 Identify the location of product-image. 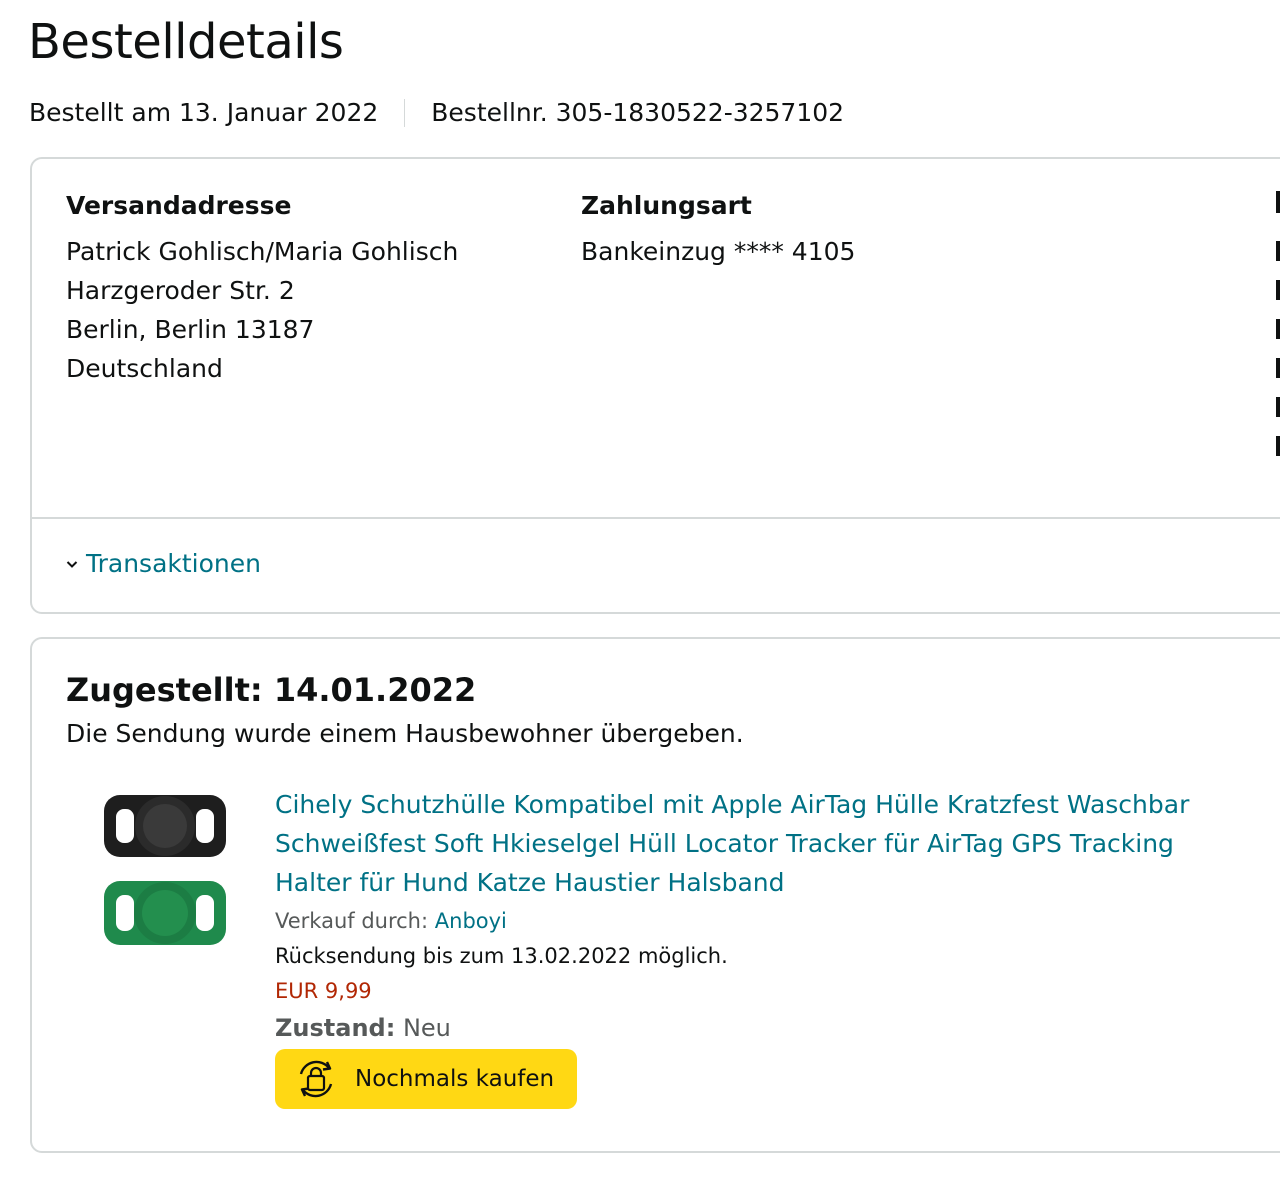
(164, 871).